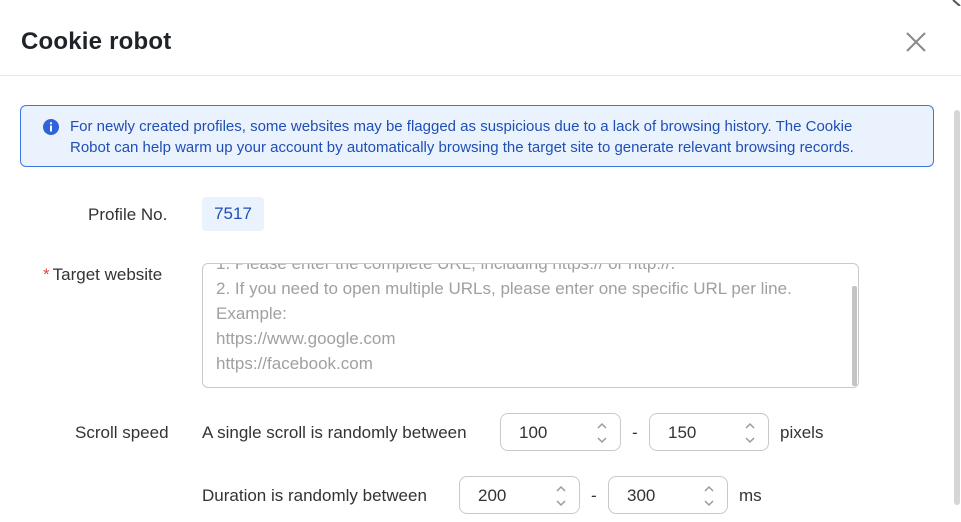 The width and height of the screenshot is (961, 522). What do you see at coordinates (334, 432) in the screenshot?
I see `single-scroll-text: A single scroll is randomly between` at bounding box center [334, 432].